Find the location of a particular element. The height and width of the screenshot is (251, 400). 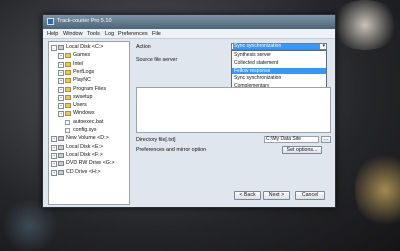

directory-file-input: C:\My Data Site is located at coordinates (291, 139).